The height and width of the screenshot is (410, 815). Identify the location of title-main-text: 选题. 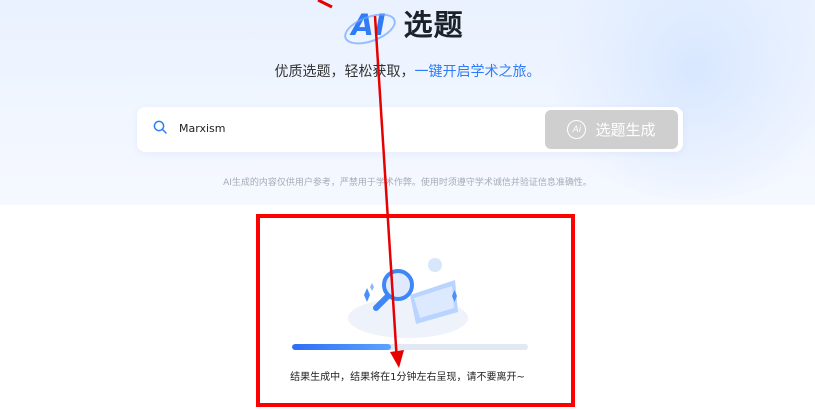
(433, 25).